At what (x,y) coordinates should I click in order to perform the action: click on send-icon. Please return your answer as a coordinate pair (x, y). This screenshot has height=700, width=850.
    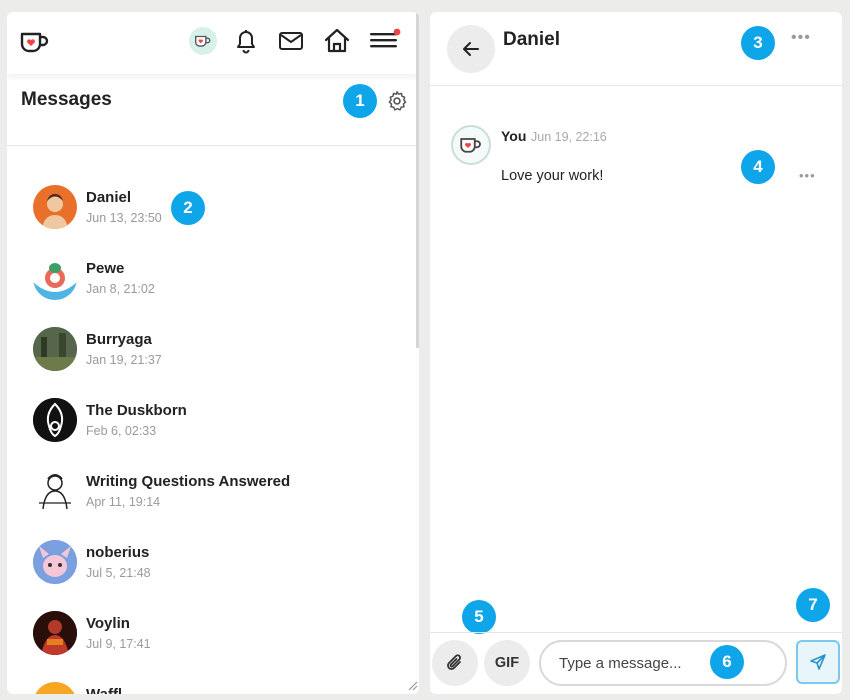
    Looking at the image, I should click on (818, 662).